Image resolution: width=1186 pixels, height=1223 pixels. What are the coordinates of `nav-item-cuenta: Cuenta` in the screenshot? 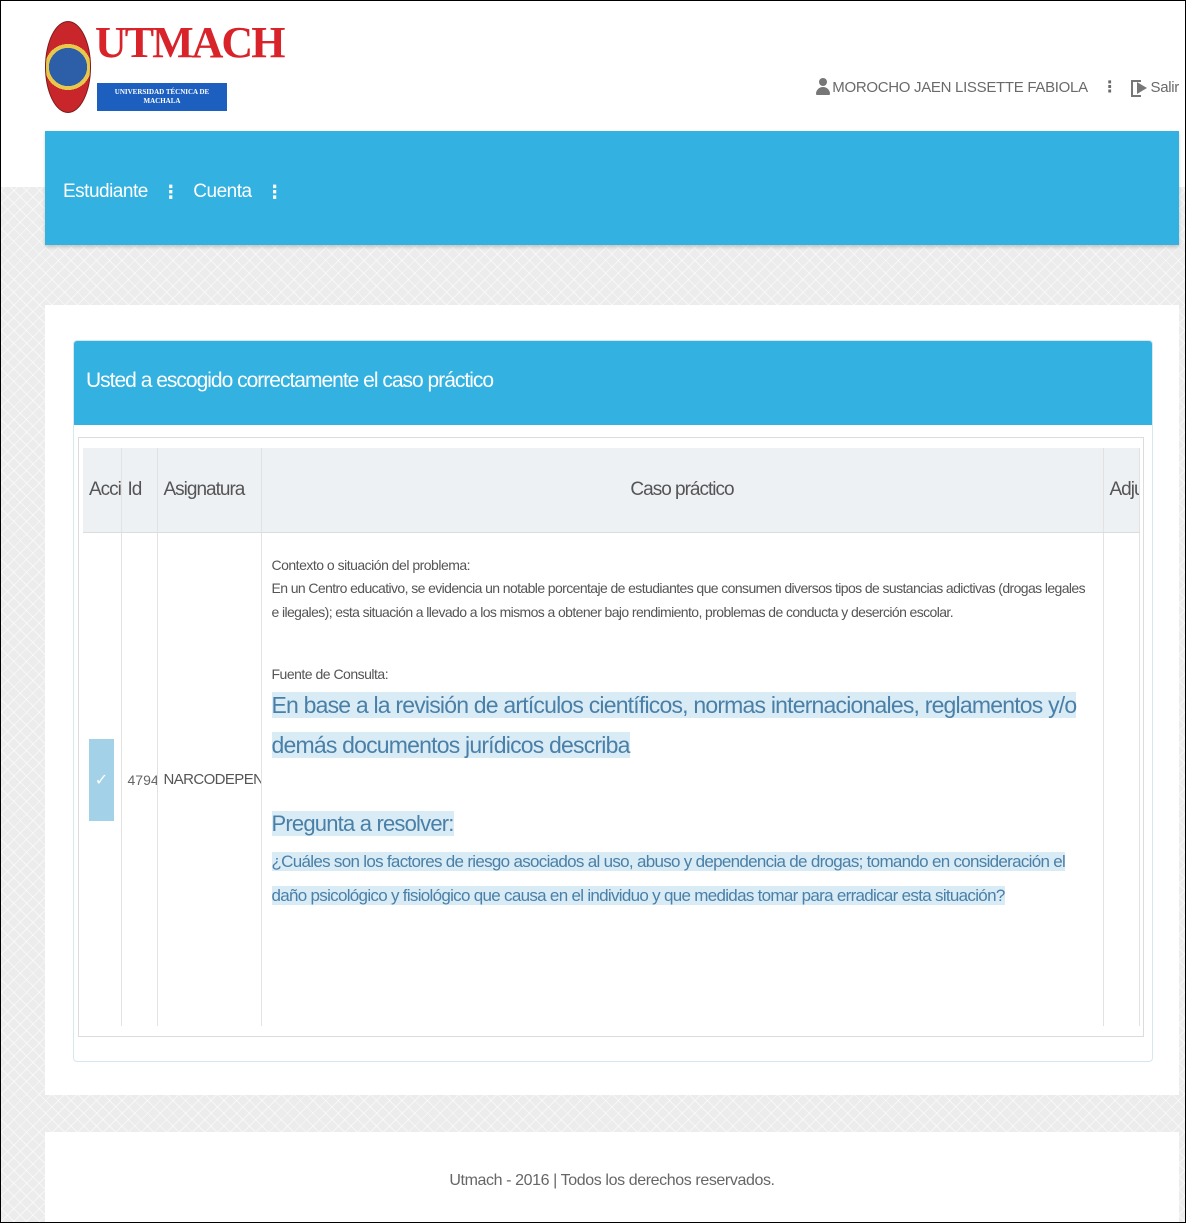 It's located at (222, 192).